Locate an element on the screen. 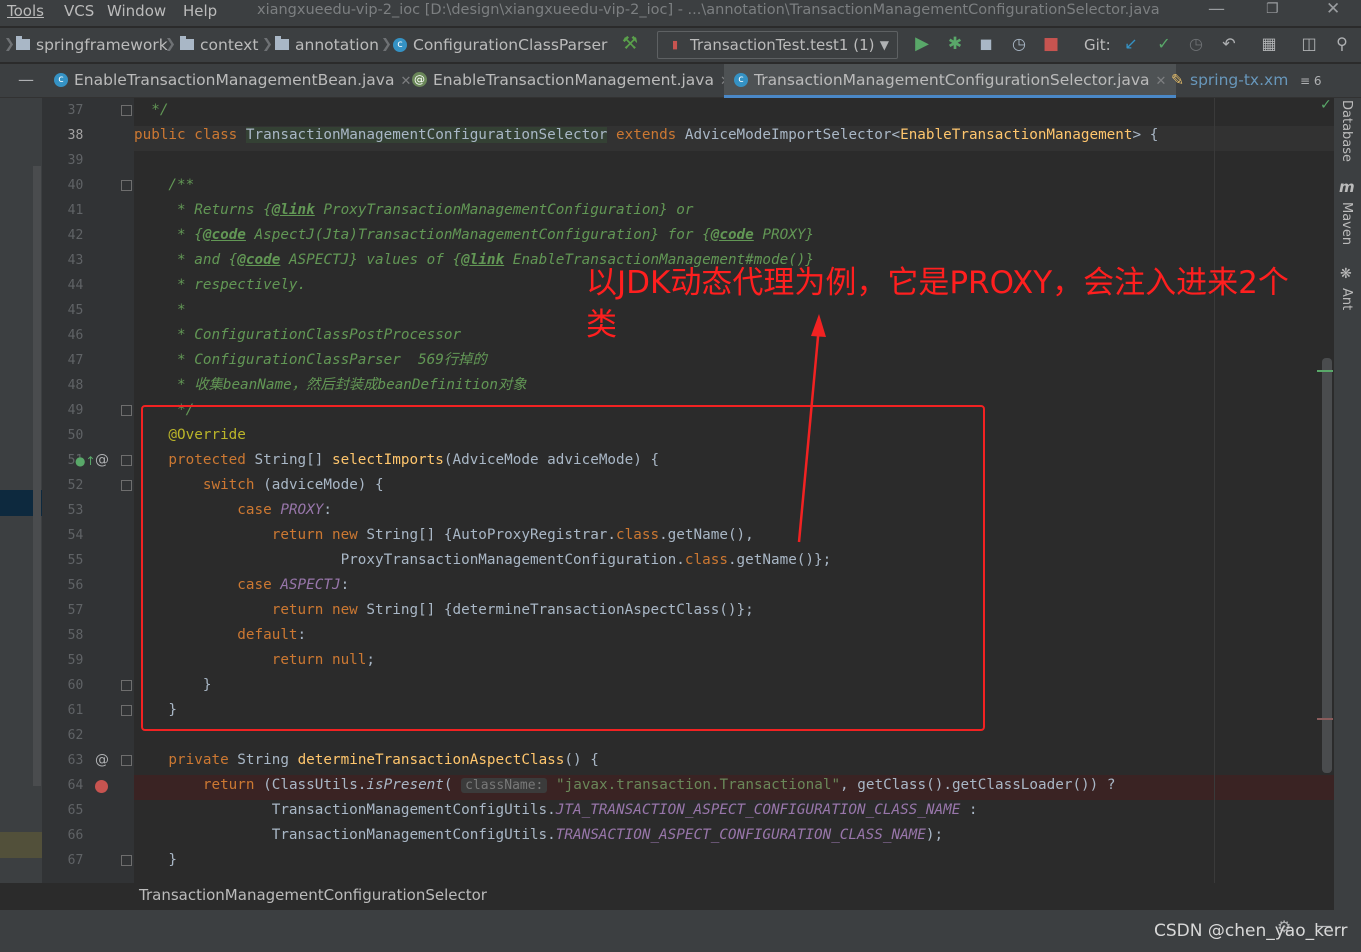 This screenshot has height=952, width=1361. highlighted-project-row is located at coordinates (21, 845).